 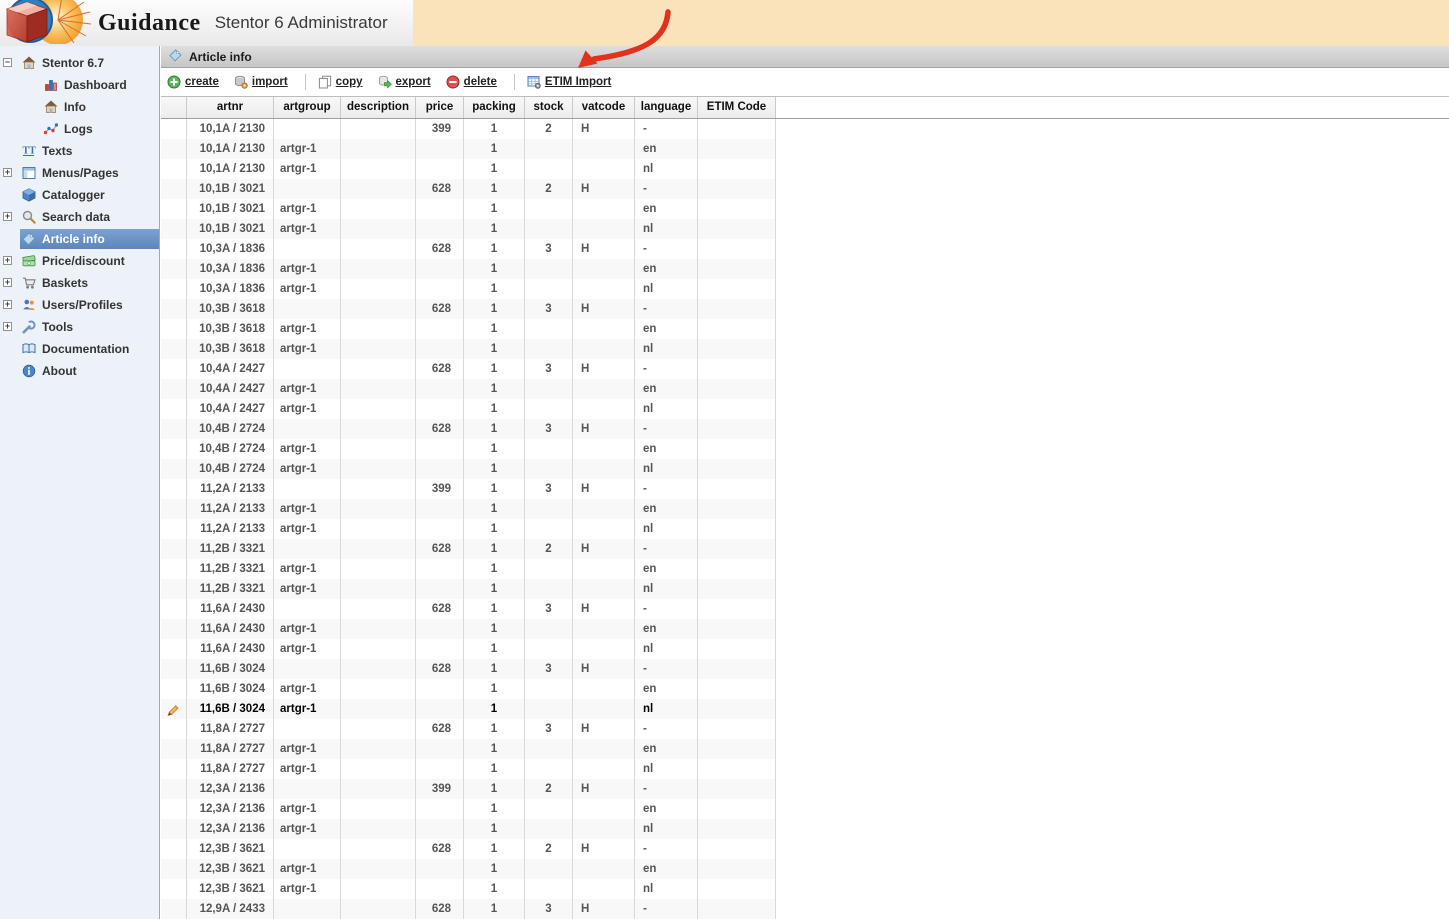 What do you see at coordinates (79, 85) in the screenshot?
I see `sidebar-item-dashboard: Dashboard` at bounding box center [79, 85].